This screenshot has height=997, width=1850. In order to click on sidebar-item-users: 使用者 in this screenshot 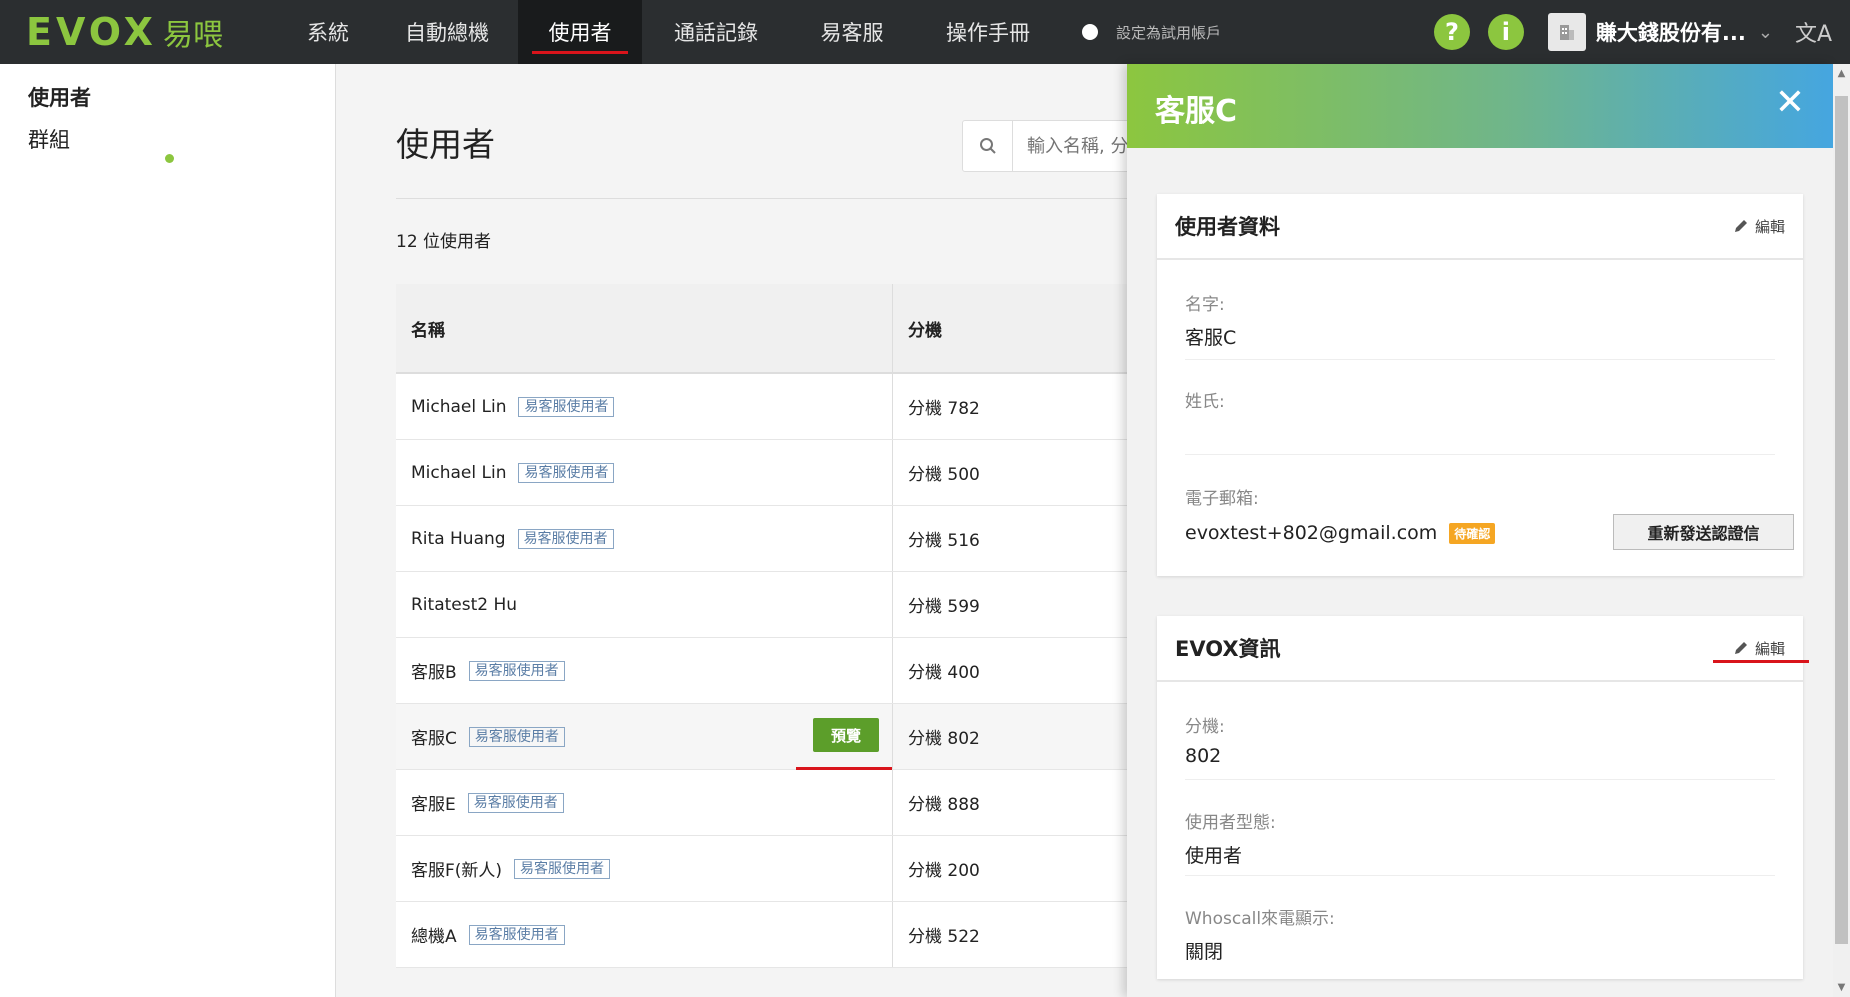, I will do `click(59, 97)`.